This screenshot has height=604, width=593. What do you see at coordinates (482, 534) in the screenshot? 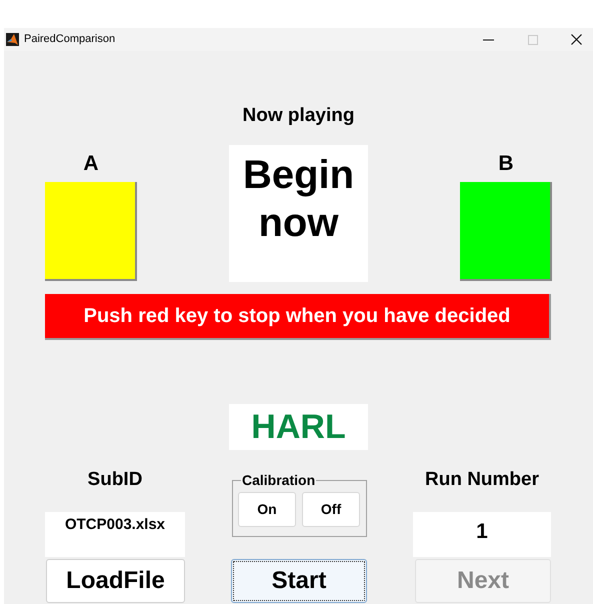
I see `run-number-field: 1` at bounding box center [482, 534].